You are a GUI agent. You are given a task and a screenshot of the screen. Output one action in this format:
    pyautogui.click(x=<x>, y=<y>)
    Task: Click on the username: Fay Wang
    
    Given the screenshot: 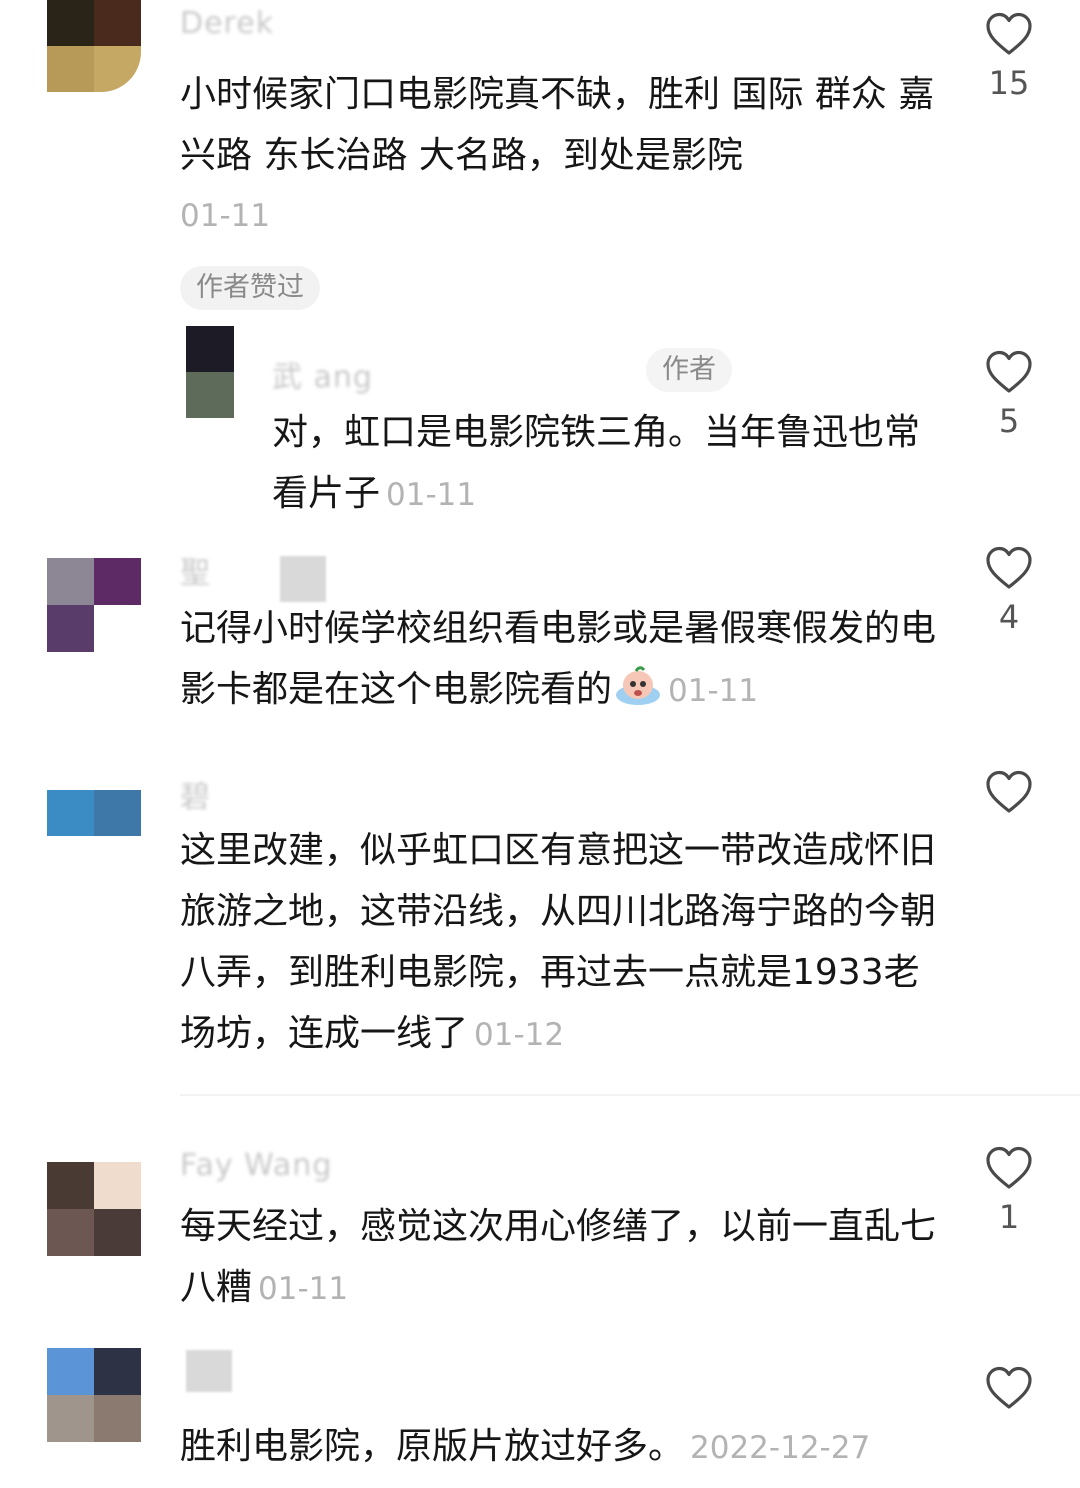 What is the action you would take?
    pyautogui.click(x=256, y=1165)
    